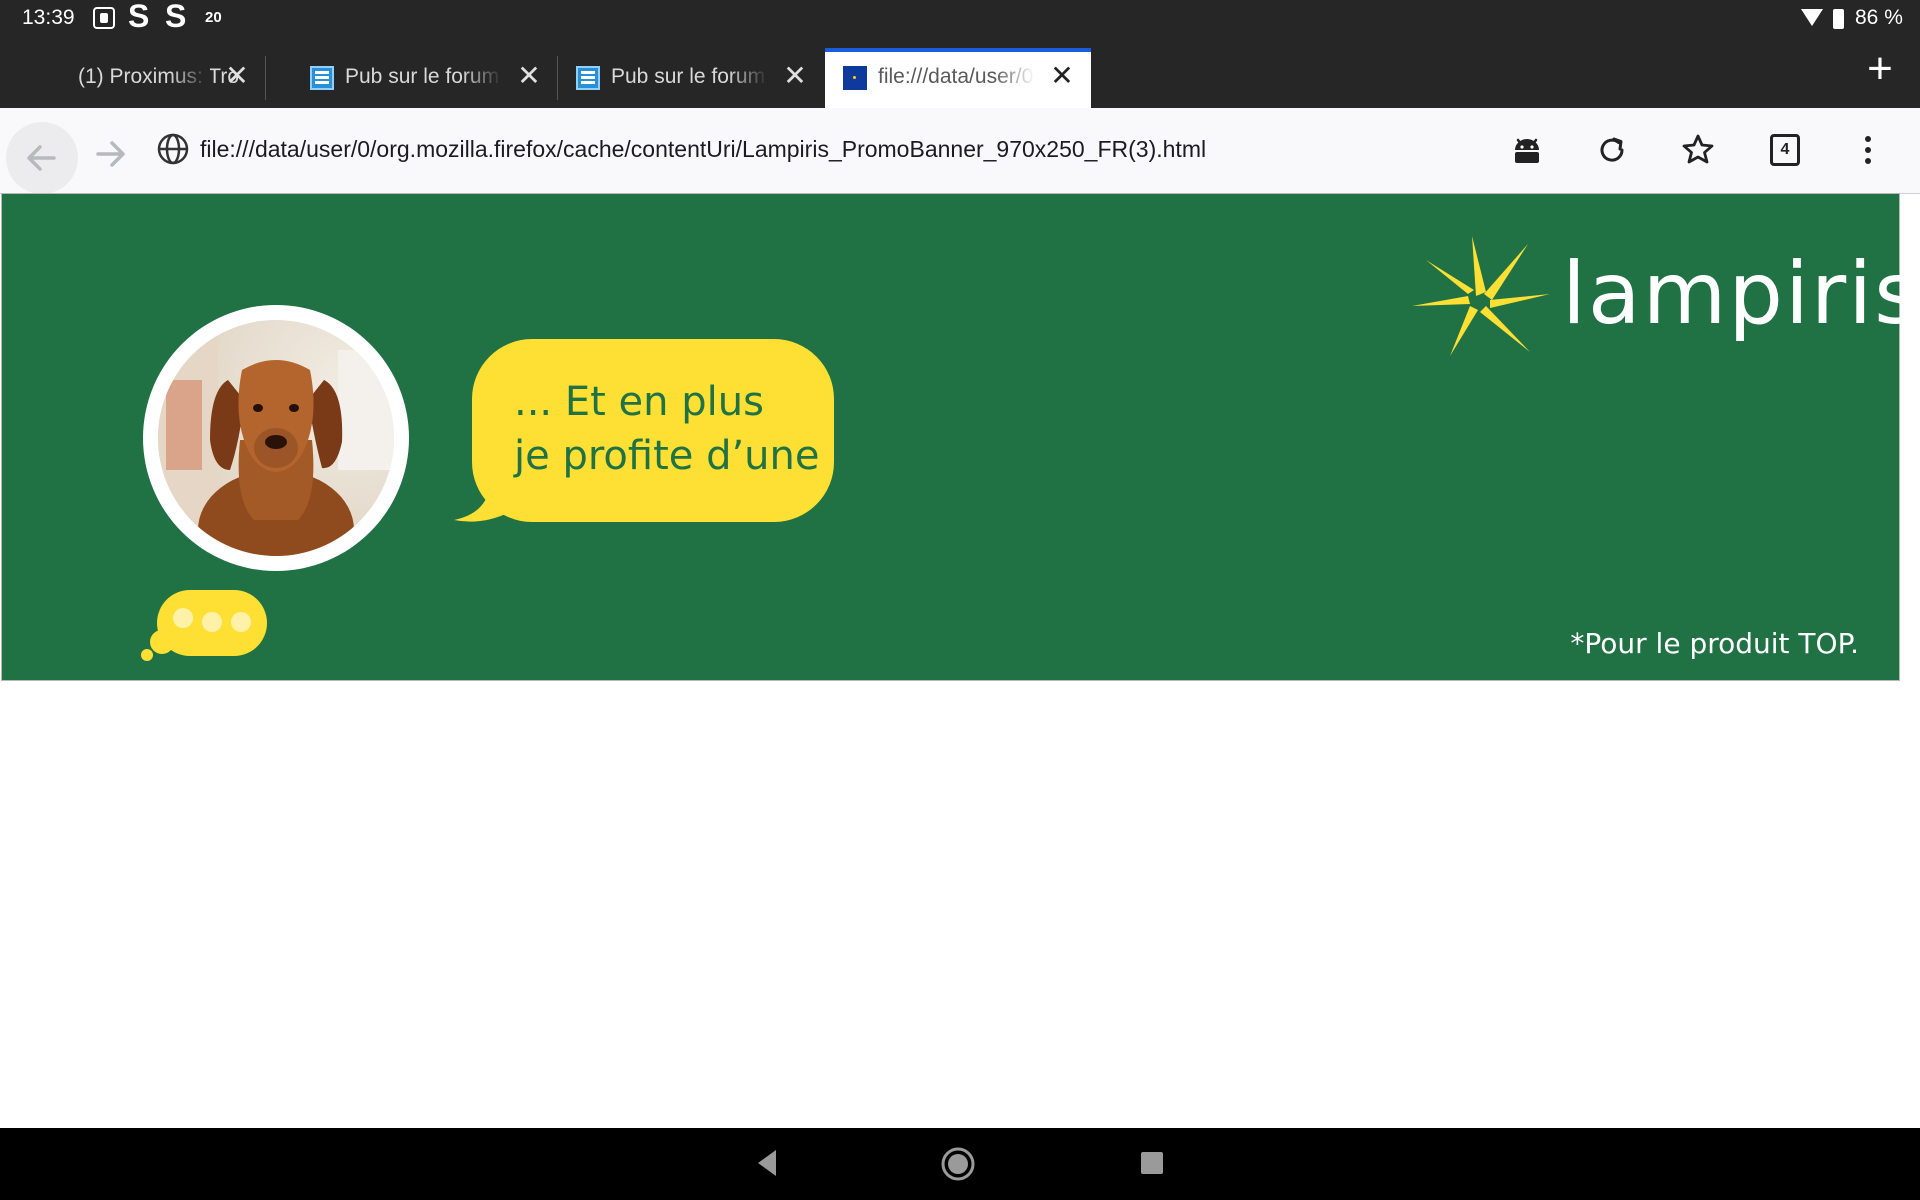 Image resolution: width=1920 pixels, height=1200 pixels. Describe the element at coordinates (767, 1163) in the screenshot. I see `nav-back-icon` at that location.